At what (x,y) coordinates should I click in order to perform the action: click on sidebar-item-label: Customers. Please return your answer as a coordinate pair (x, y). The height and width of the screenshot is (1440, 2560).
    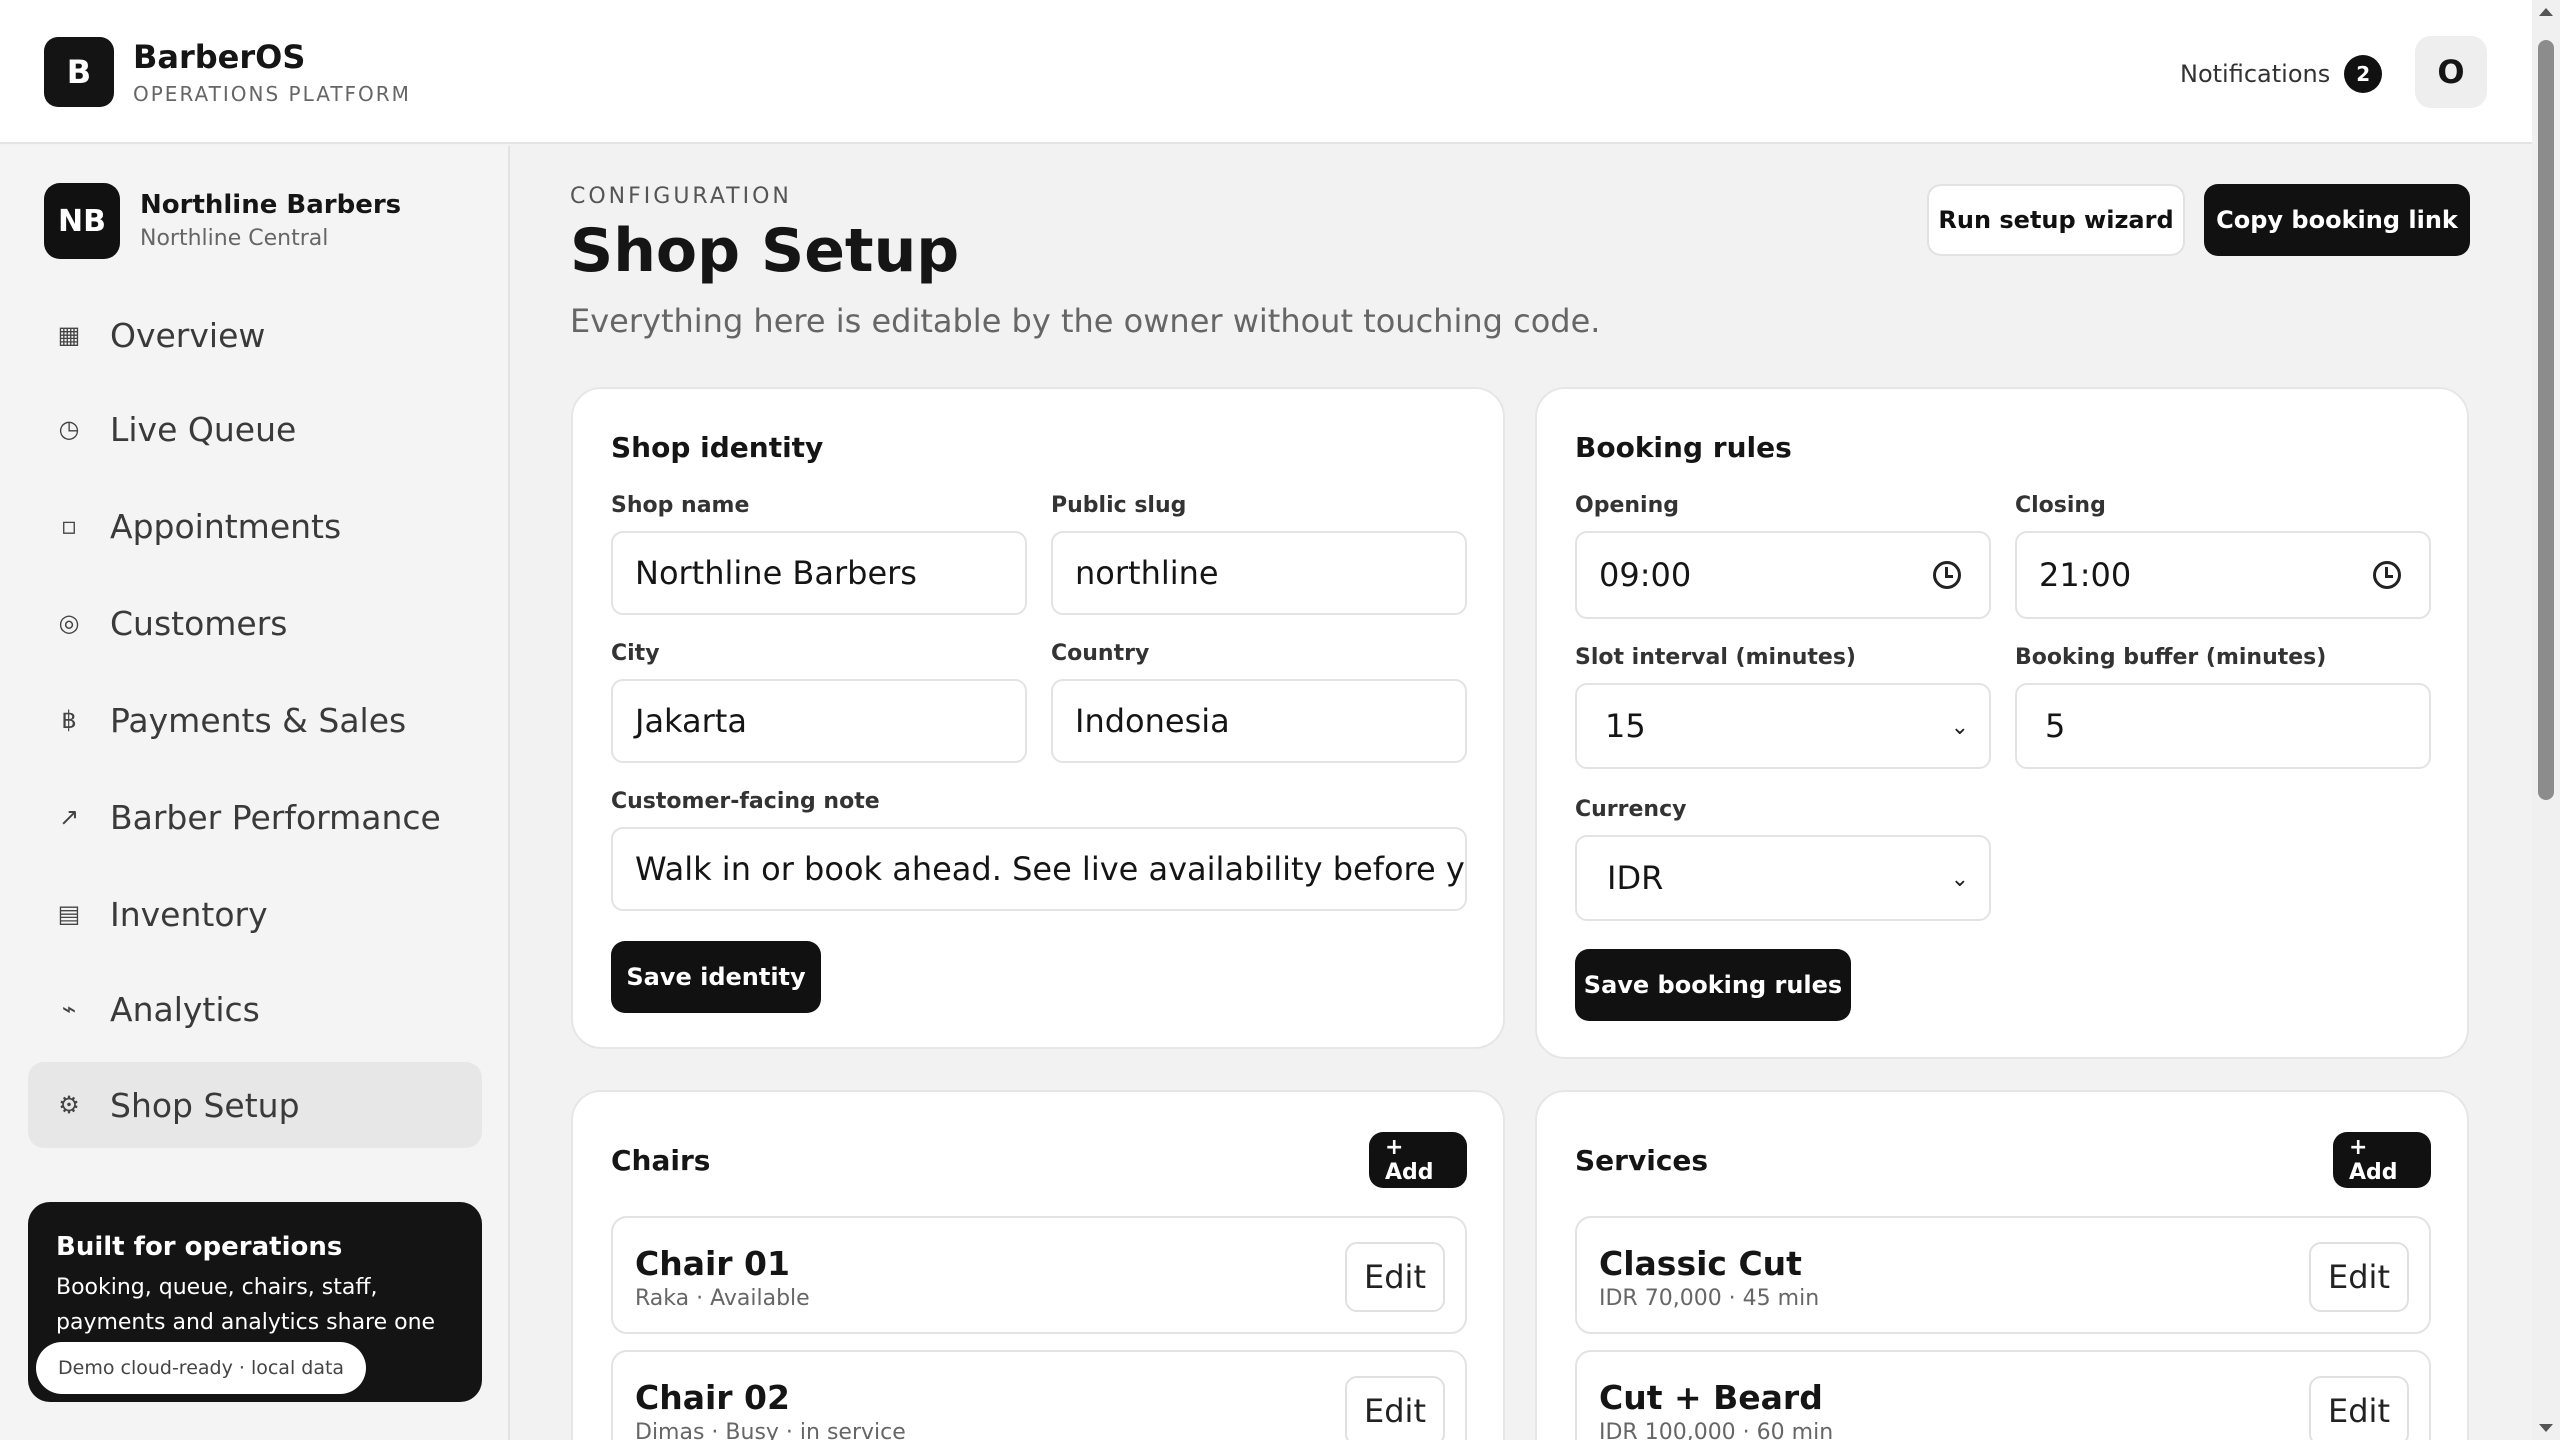
    Looking at the image, I should click on (199, 623).